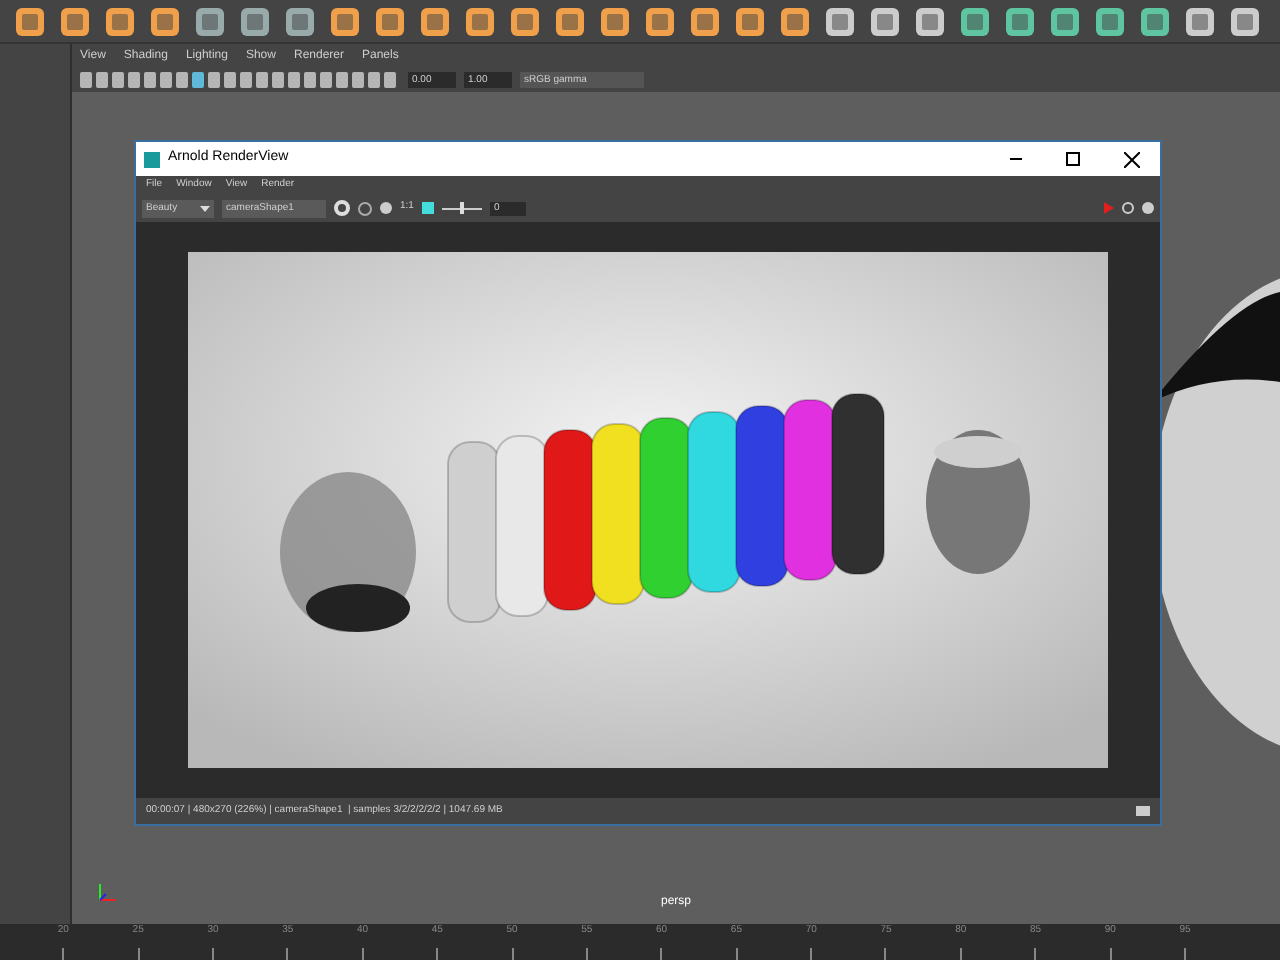 This screenshot has width=1280, height=960. Describe the element at coordinates (1132, 159) in the screenshot. I see `close-icon` at that location.